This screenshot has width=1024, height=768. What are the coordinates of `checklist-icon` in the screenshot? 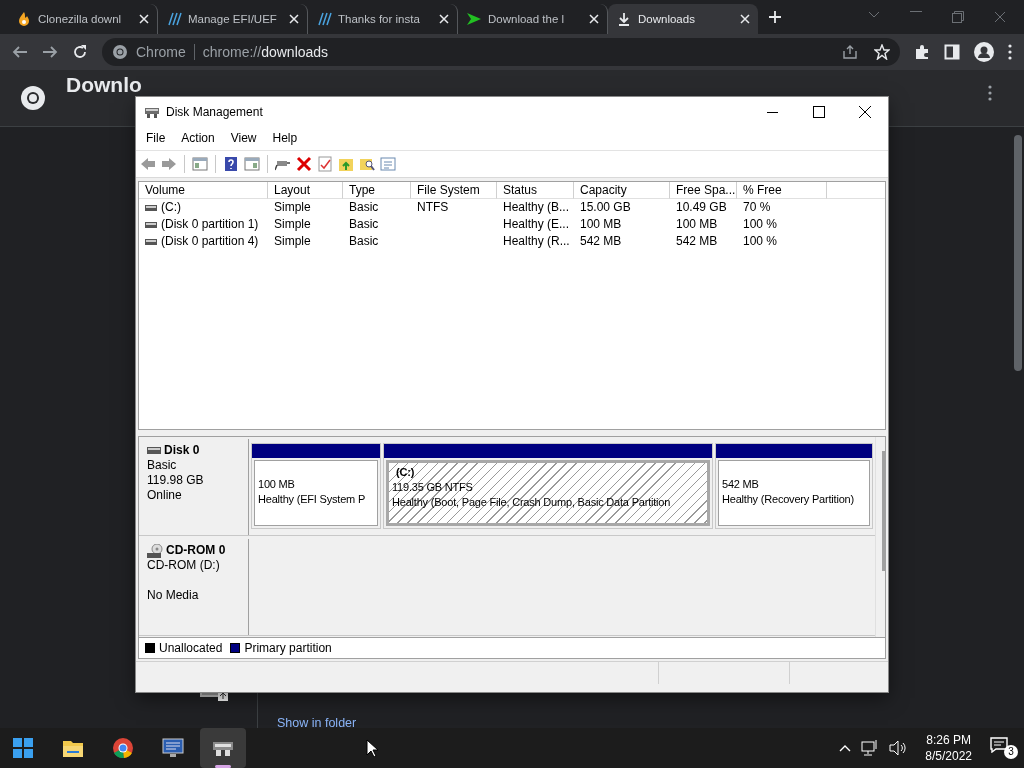 It's located at (325, 164).